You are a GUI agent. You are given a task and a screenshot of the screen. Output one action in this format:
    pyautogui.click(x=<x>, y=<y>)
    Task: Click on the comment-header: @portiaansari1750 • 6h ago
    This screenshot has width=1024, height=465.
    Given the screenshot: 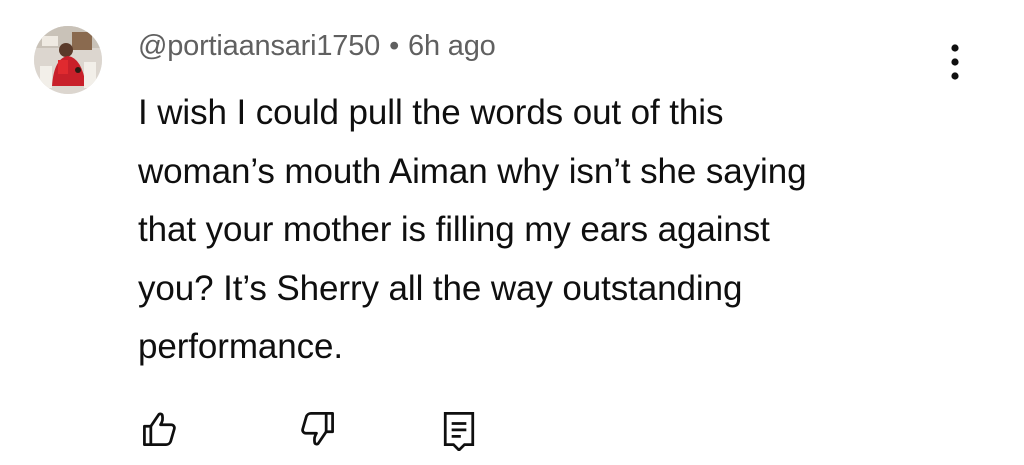 What is the action you would take?
    pyautogui.click(x=317, y=46)
    